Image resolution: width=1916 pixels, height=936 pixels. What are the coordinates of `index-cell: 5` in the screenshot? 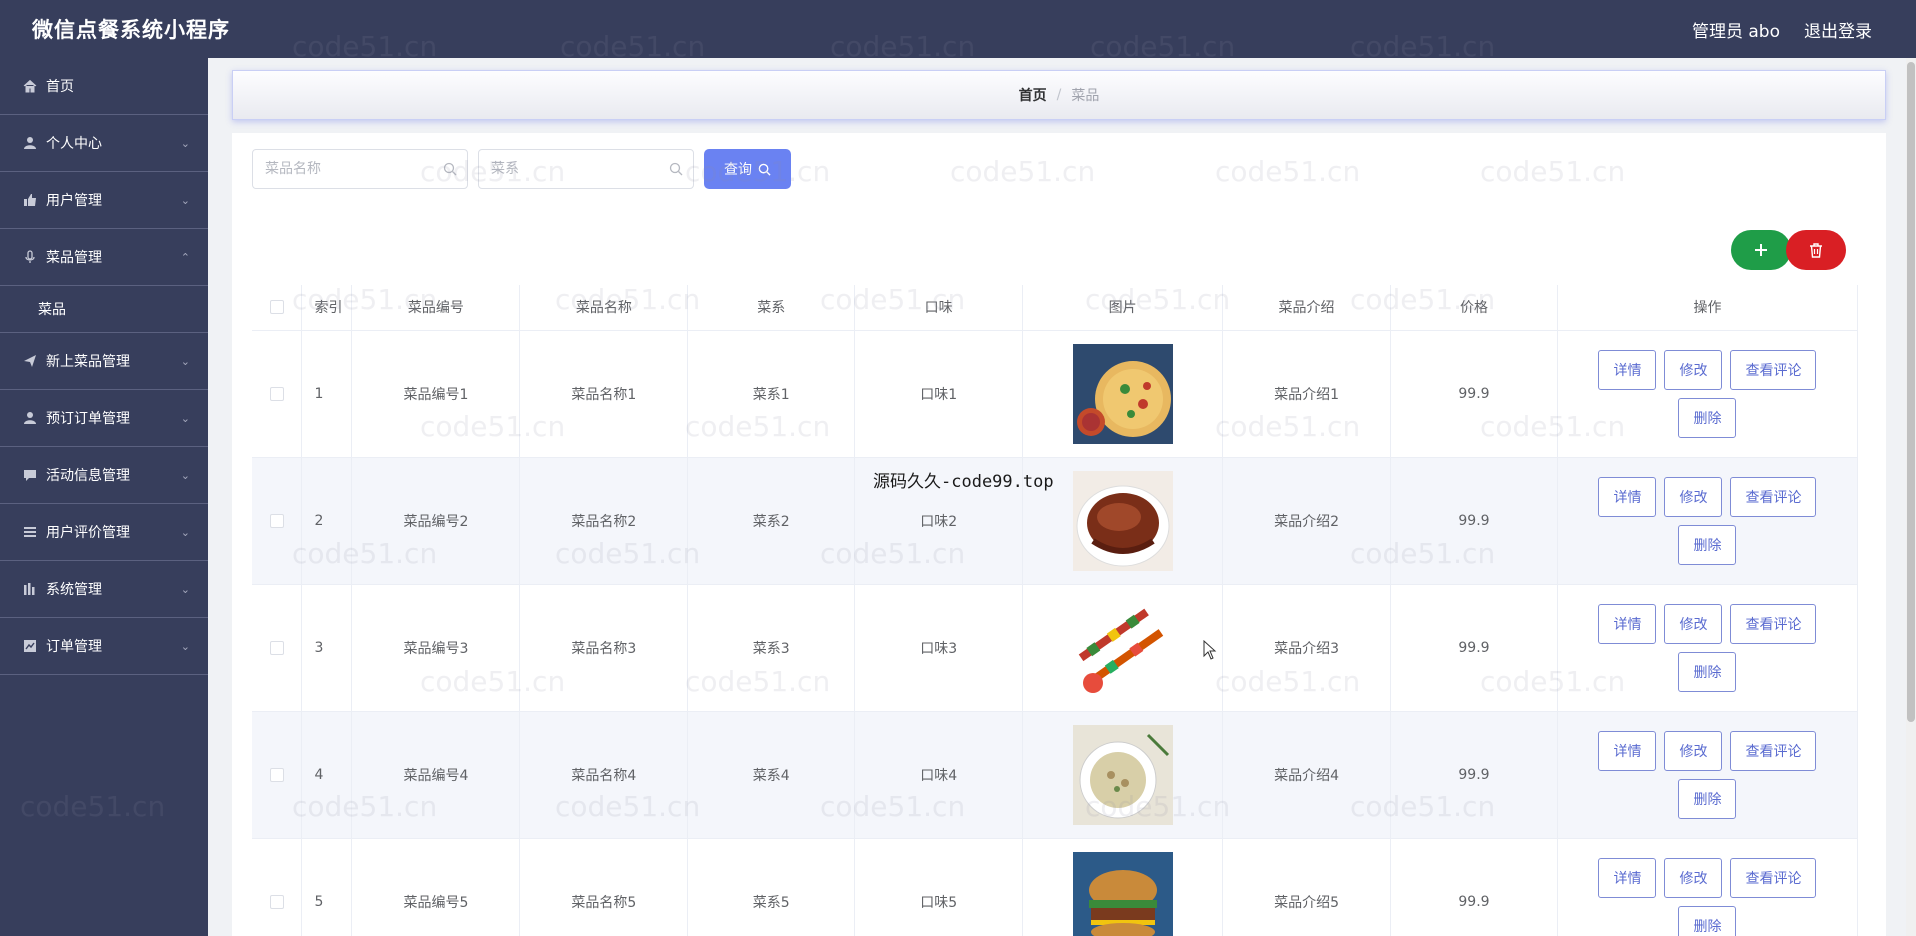 It's located at (327, 887).